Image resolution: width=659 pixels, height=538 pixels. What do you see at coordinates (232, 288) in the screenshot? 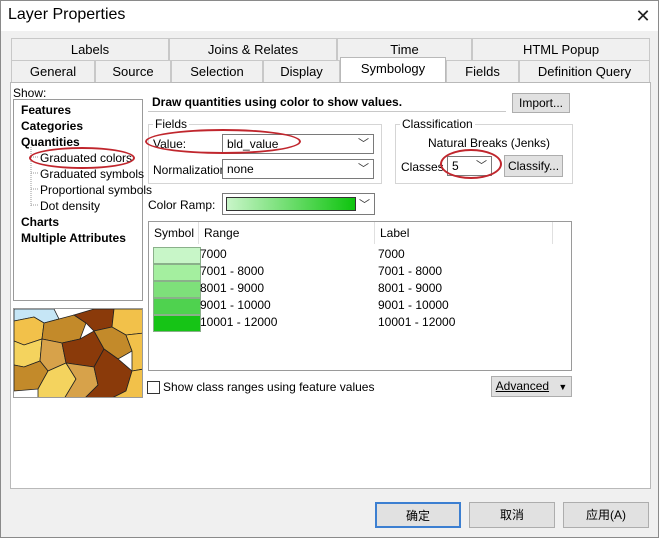
I see `class-range: 8001 - 9000` at bounding box center [232, 288].